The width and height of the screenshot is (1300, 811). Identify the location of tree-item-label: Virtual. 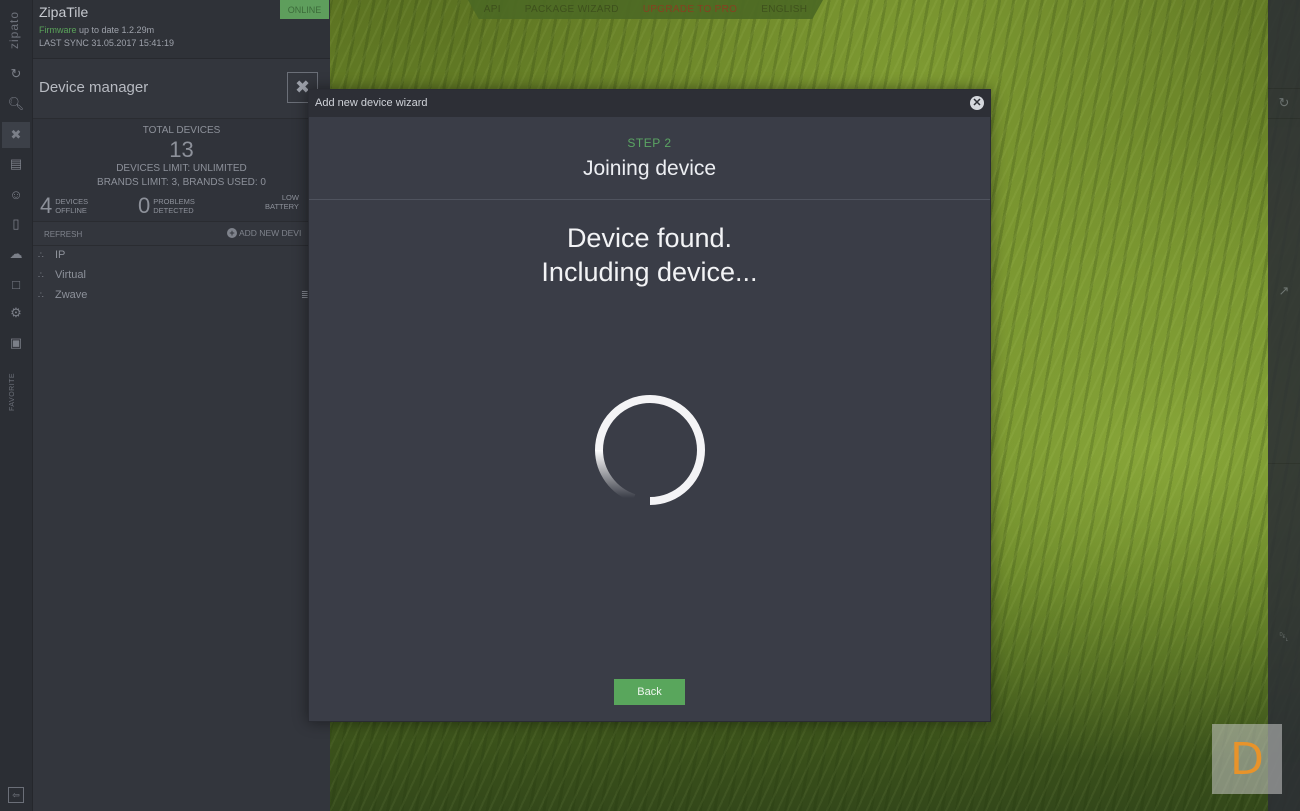
(70, 275).